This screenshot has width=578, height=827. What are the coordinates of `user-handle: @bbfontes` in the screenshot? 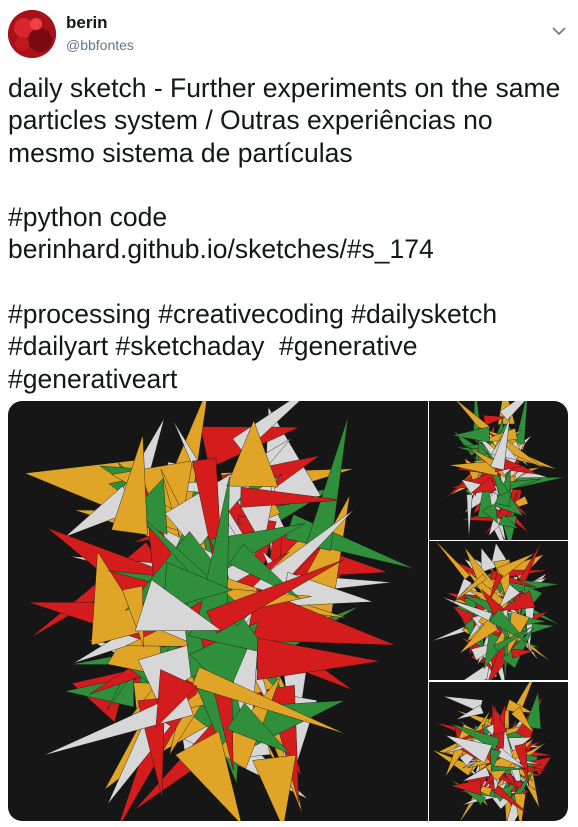 It's located at (100, 45).